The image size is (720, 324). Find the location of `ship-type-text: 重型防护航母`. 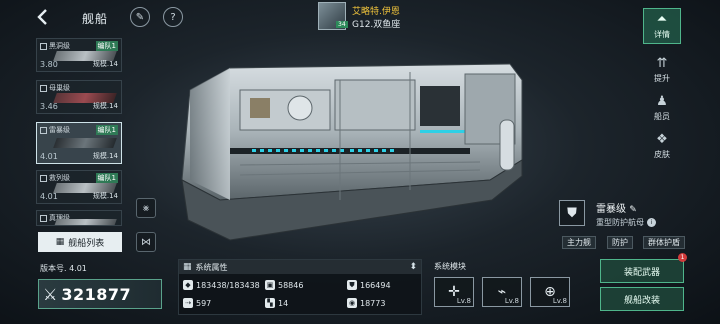

ship-type-text: 重型防护航母 is located at coordinates (620, 222).